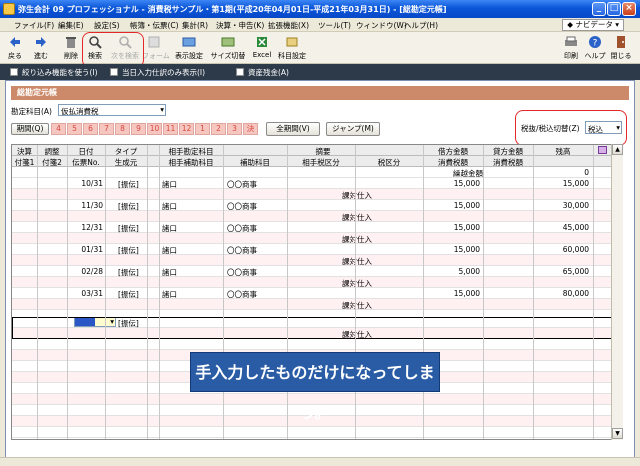 This screenshot has width=640, height=466. What do you see at coordinates (262, 48) in the screenshot?
I see `excel-button: Excel` at bounding box center [262, 48].